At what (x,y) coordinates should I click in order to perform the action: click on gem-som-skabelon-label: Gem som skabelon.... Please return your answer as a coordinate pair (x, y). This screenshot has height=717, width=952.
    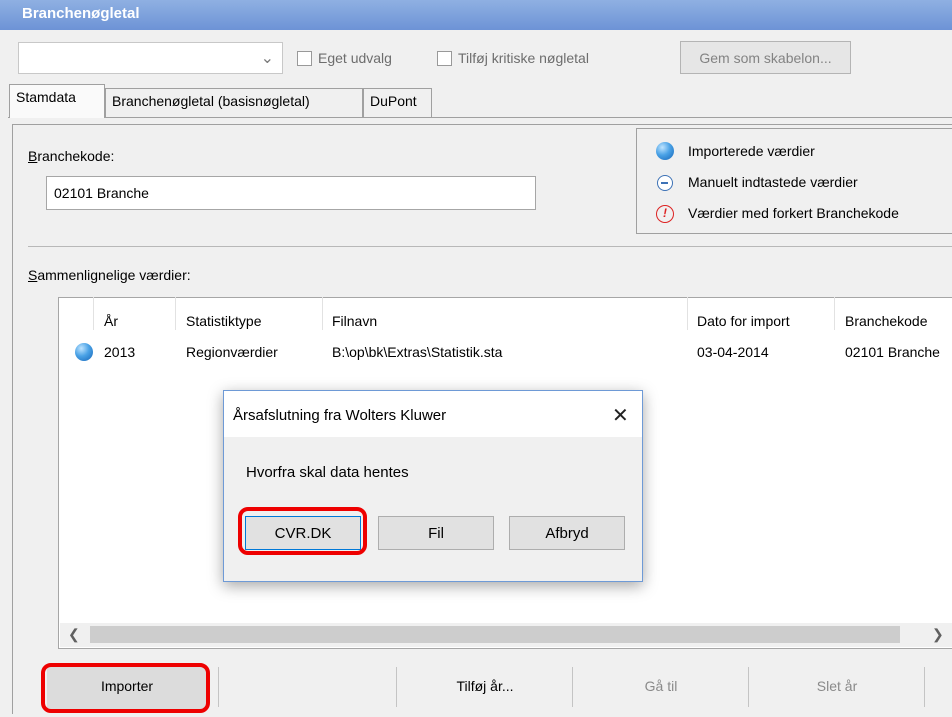
    Looking at the image, I should click on (765, 58).